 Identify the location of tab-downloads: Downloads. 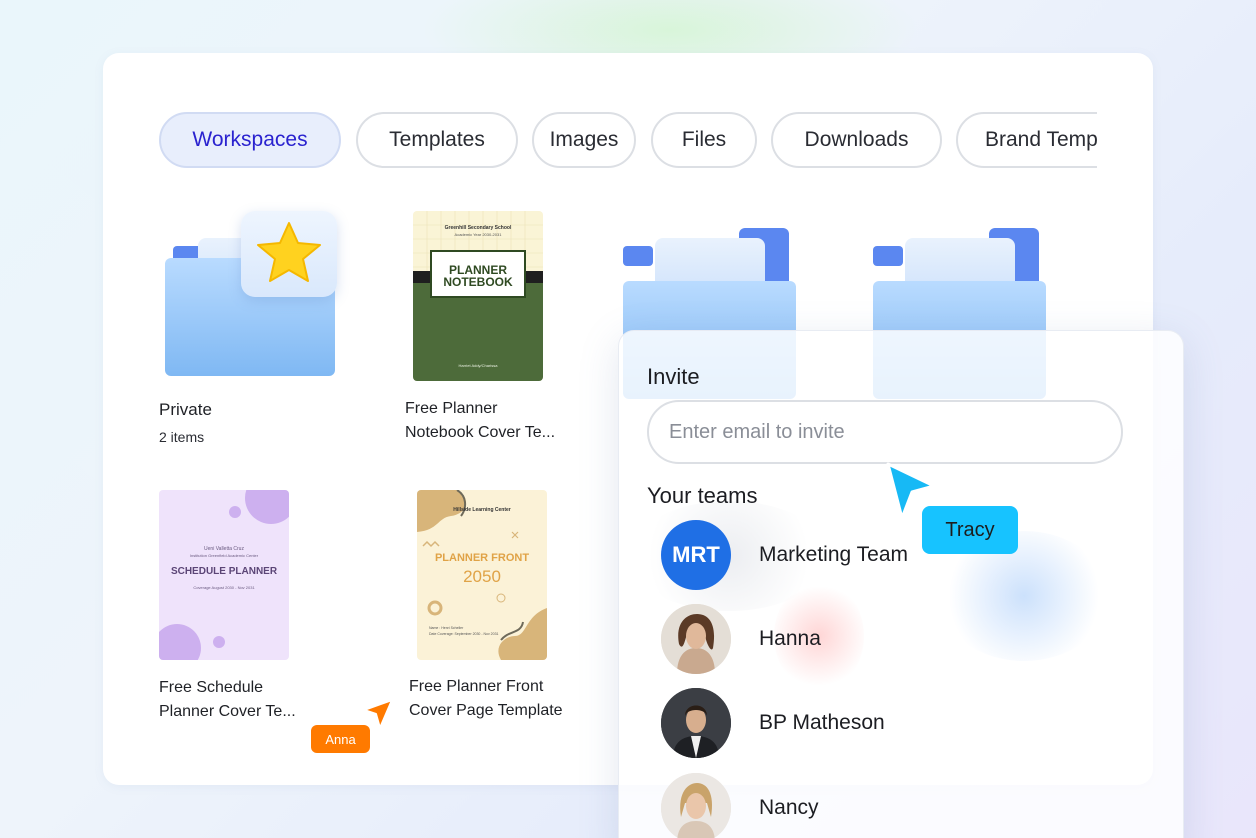
(856, 140).